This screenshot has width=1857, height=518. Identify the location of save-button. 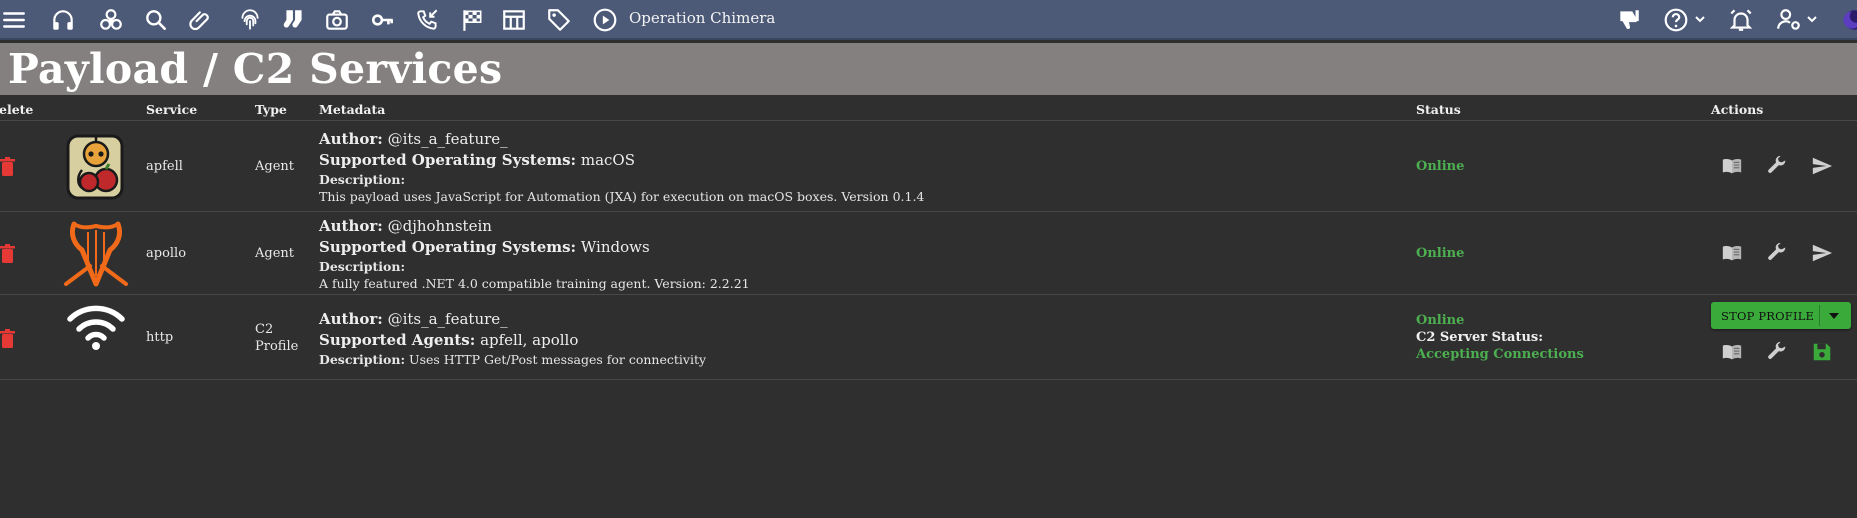
(1822, 352).